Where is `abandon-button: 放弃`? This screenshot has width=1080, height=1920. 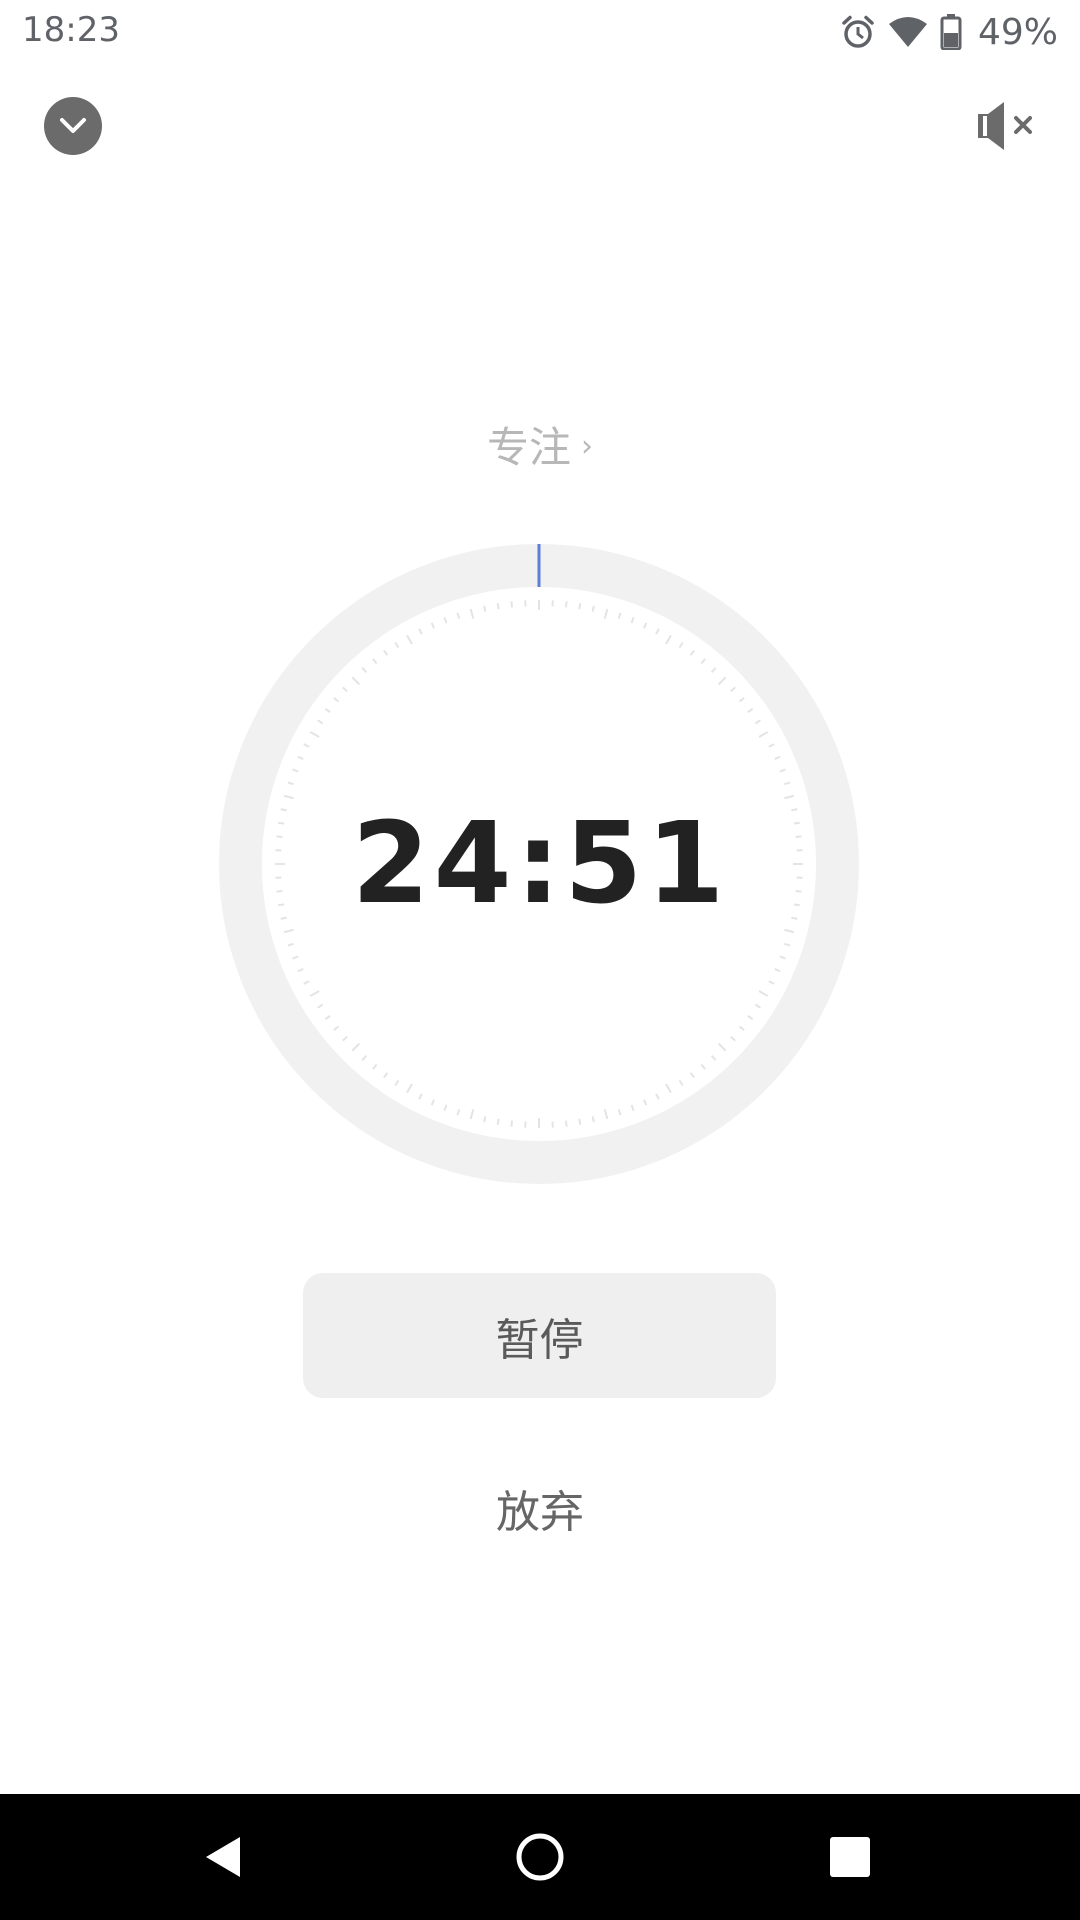 abandon-button: 放弃 is located at coordinates (540, 1508).